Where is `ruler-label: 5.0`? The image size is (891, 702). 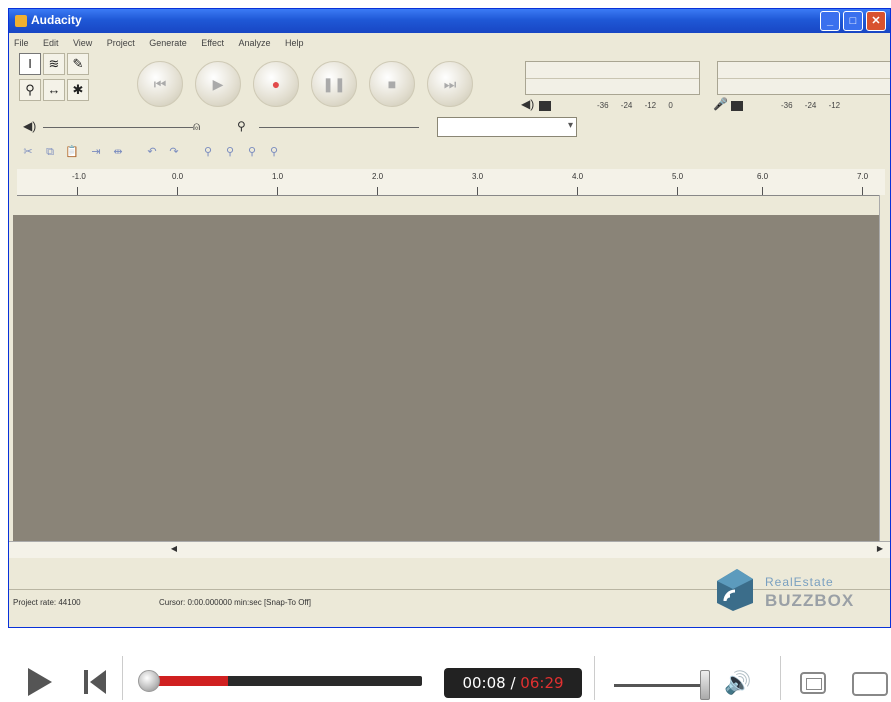
ruler-label: 5.0 is located at coordinates (678, 176).